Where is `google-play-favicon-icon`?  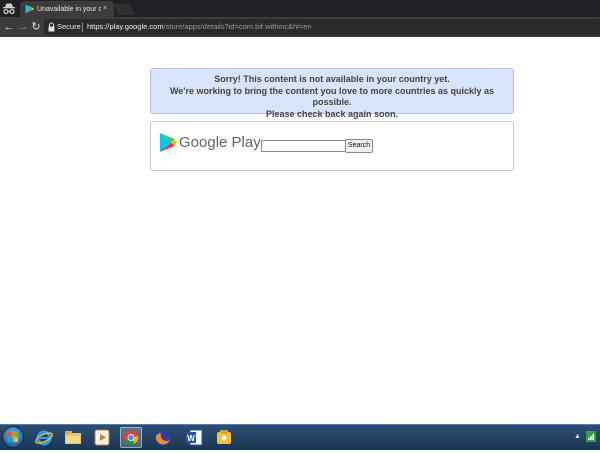
google-play-favicon-icon is located at coordinates (29, 9).